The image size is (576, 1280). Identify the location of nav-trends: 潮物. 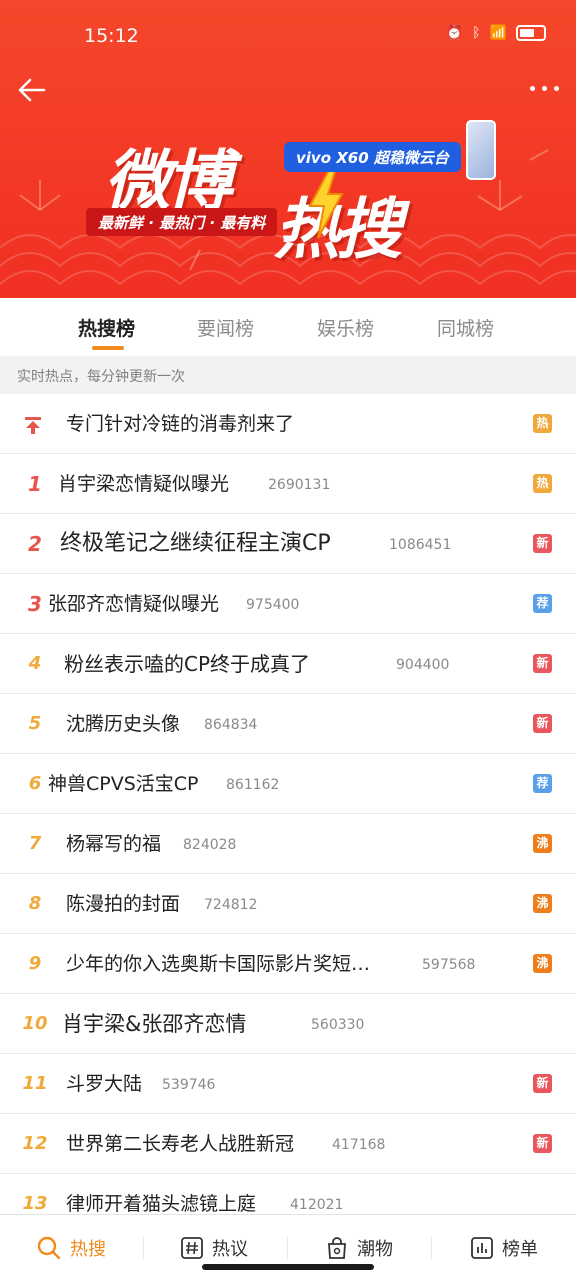
(359, 1247).